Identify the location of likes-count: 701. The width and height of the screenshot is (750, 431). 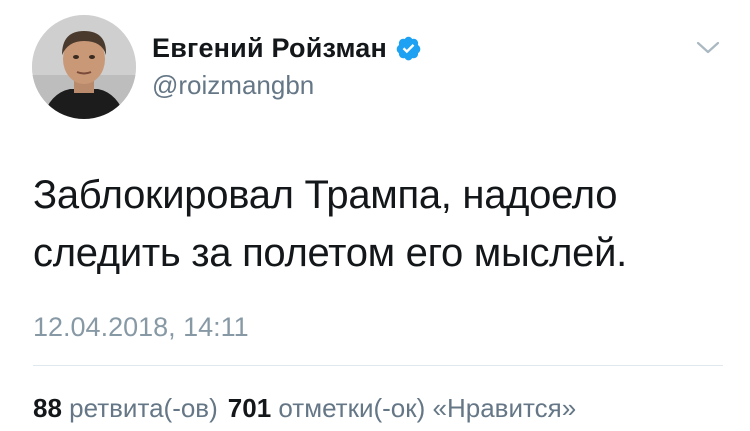
(249, 408).